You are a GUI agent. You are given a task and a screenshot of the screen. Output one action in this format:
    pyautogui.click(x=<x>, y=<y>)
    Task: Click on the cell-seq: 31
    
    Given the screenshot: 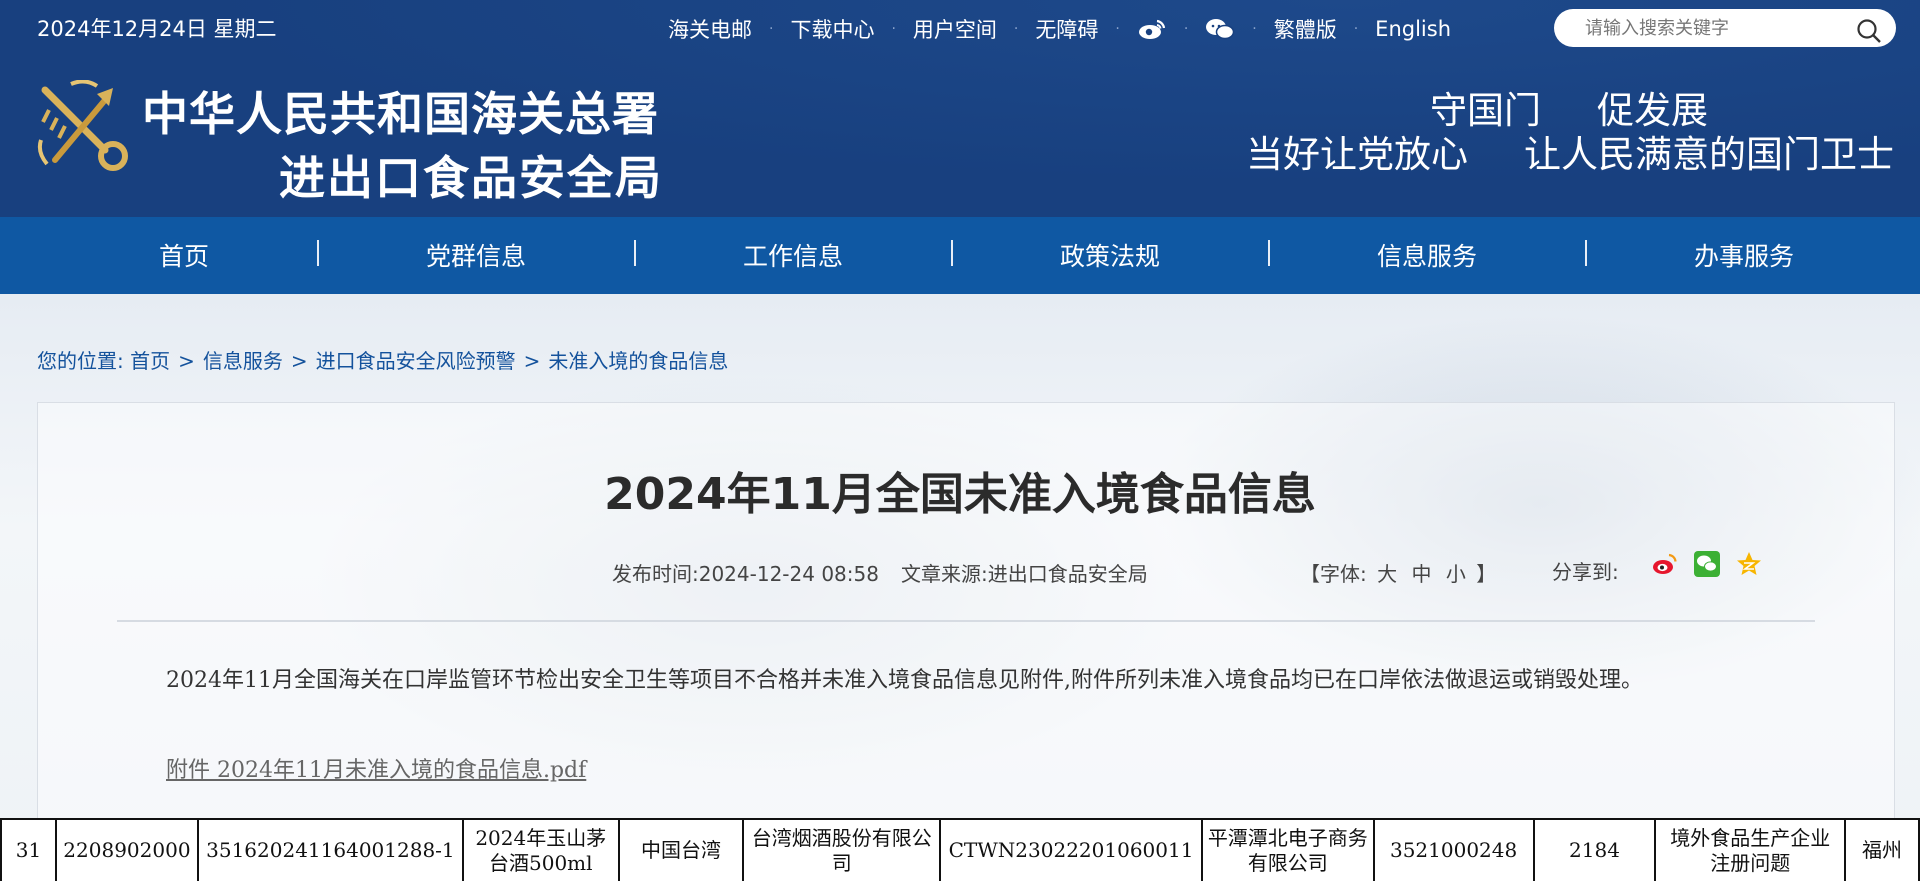 What is the action you would take?
    pyautogui.click(x=28, y=849)
    